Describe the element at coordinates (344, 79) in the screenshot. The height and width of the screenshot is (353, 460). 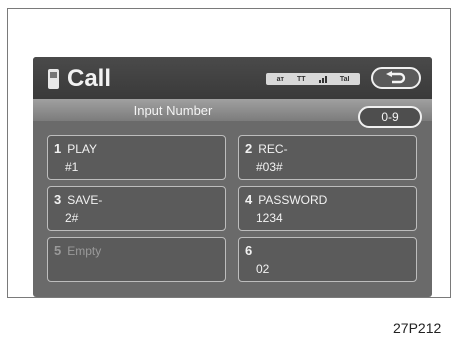
I see `status-right: TaI` at that location.